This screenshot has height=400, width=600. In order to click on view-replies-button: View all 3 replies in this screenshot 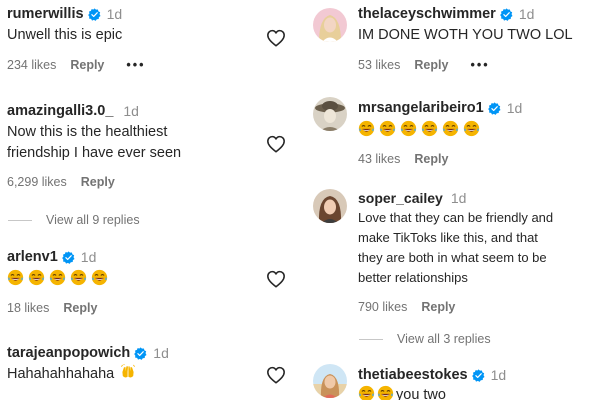, I will do `click(425, 339)`.